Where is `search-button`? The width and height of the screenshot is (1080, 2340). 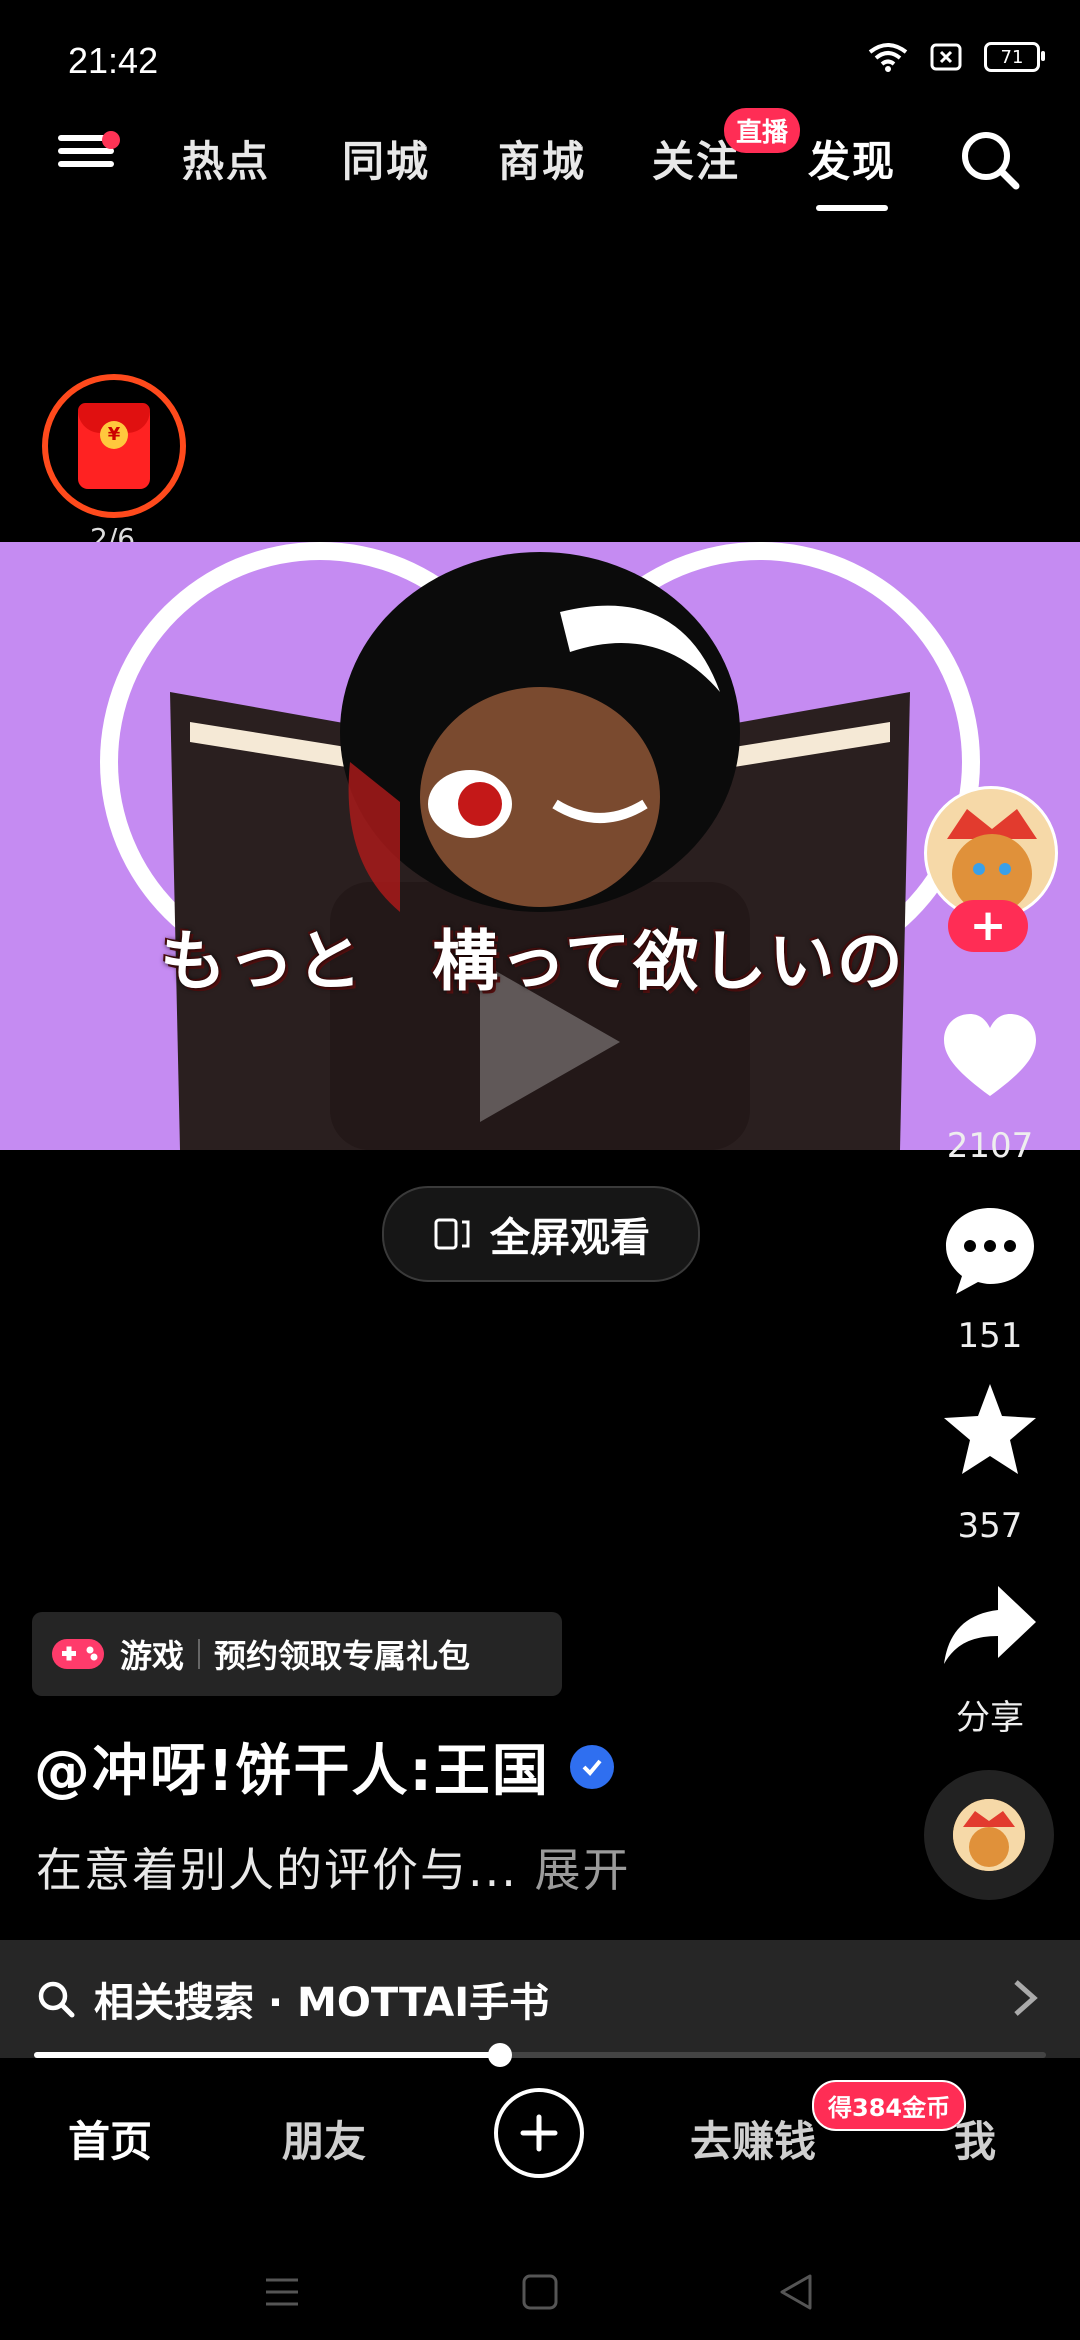
search-button is located at coordinates (990, 160).